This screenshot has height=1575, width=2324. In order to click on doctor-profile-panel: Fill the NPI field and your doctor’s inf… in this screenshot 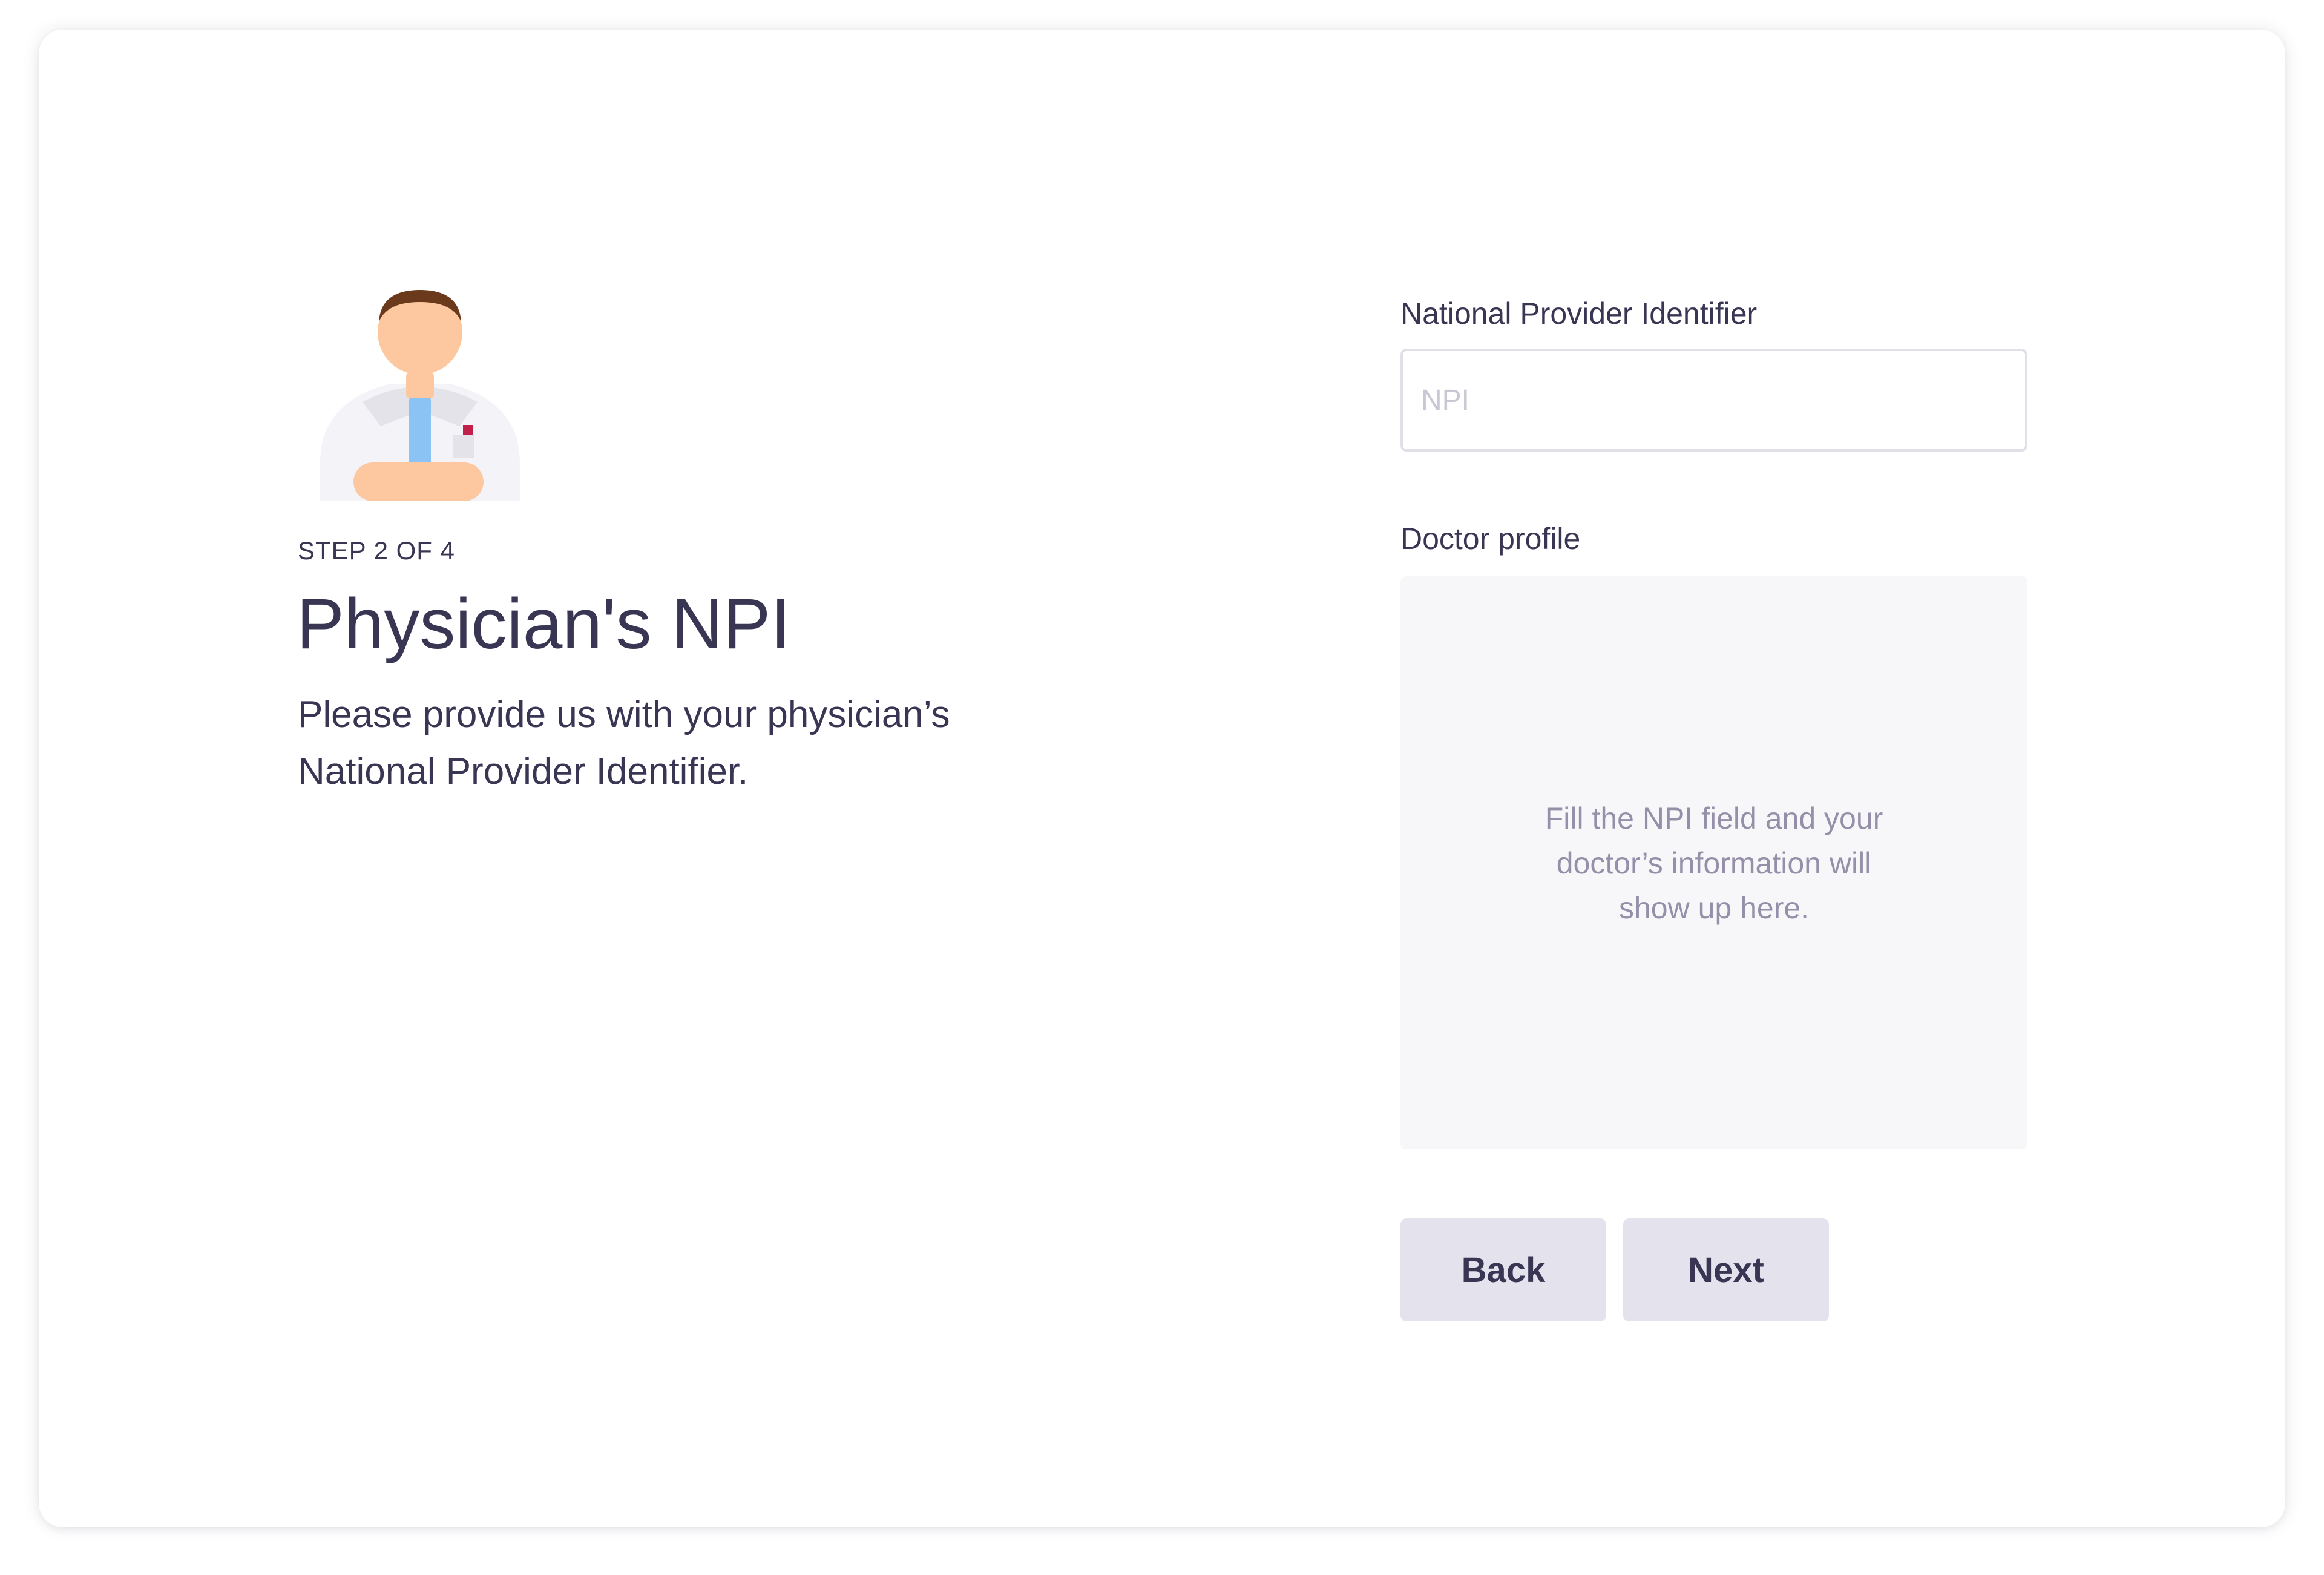, I will do `click(1713, 862)`.